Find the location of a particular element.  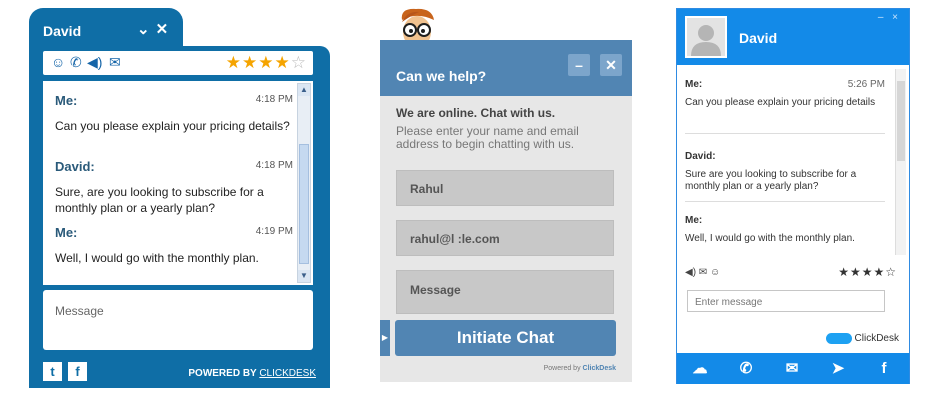

user-avatar-icon is located at coordinates (706, 40).